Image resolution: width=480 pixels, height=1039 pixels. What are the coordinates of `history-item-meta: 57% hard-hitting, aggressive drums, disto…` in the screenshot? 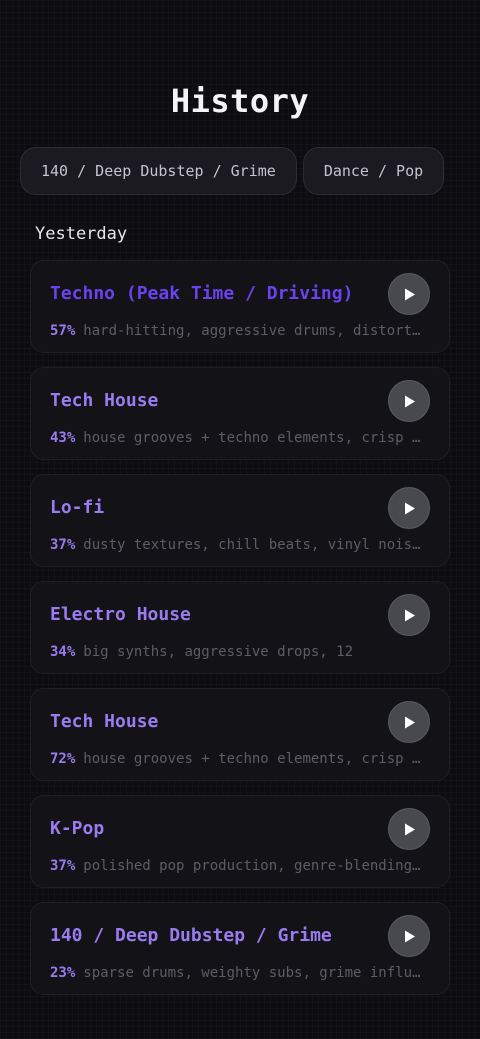 It's located at (238, 331).